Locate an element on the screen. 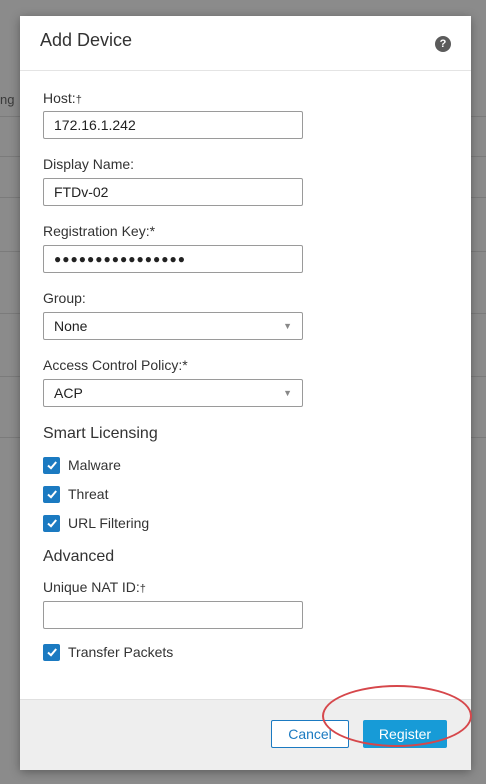  group-select: None ▼ is located at coordinates (173, 326).